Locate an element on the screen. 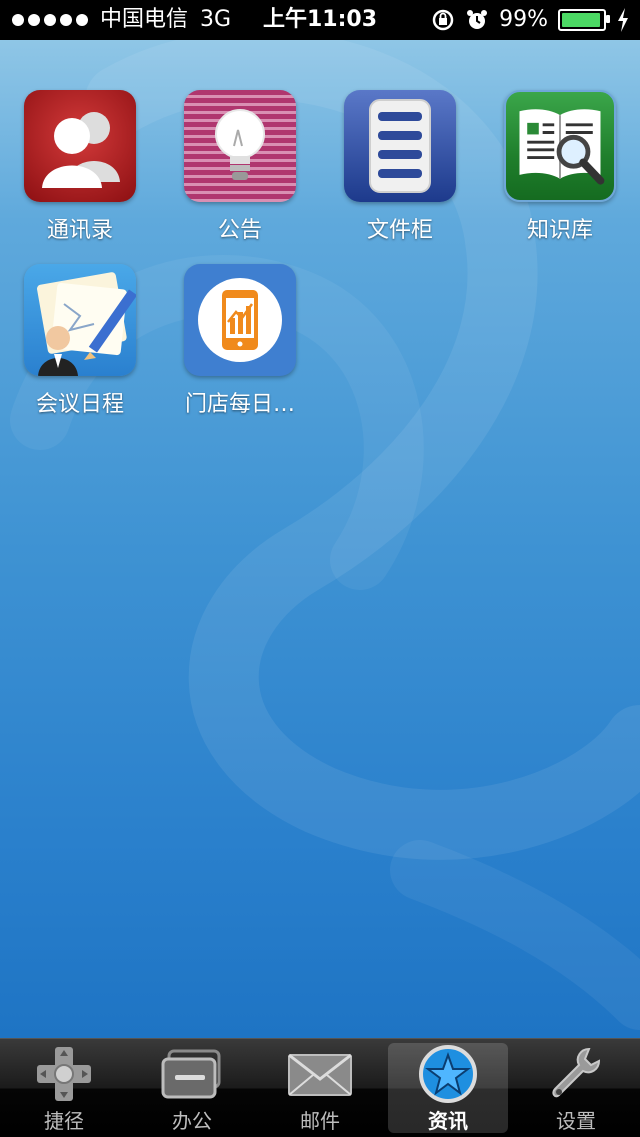 The width and height of the screenshot is (640, 1137). tab-label-news: 资讯 is located at coordinates (448, 1121).